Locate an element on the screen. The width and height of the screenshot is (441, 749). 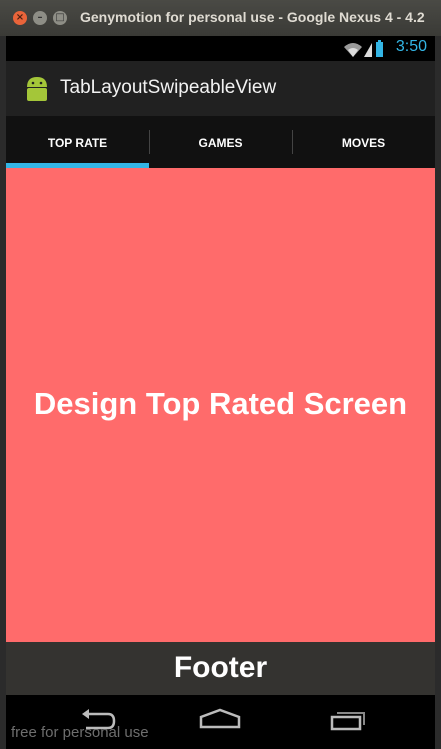
content-heading: Design Top Rated Screen is located at coordinates (220, 403).